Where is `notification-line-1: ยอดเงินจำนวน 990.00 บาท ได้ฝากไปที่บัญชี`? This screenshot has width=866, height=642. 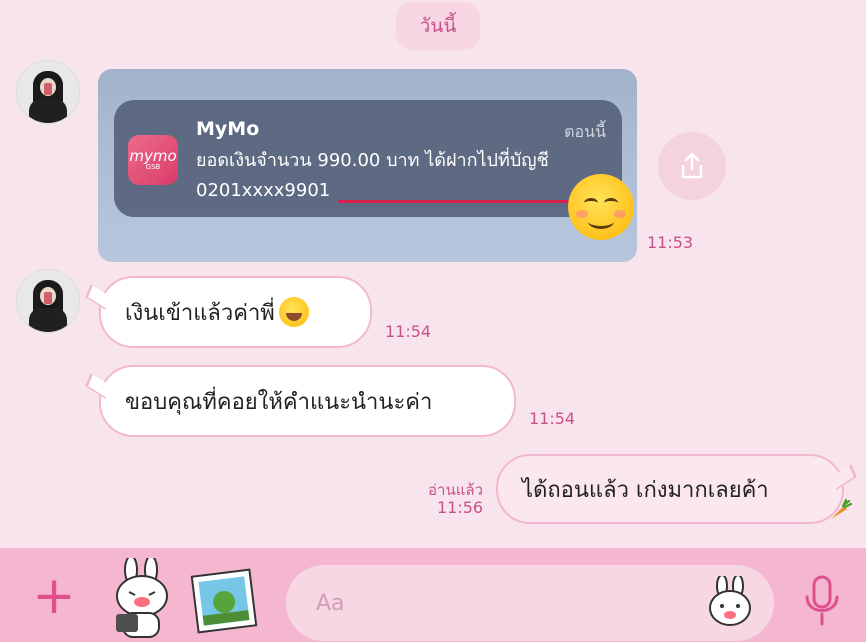
notification-line-1: ยอดเงินจำนวน 990.00 บาท ได้ฝากไปที่บัญชี is located at coordinates (372, 160).